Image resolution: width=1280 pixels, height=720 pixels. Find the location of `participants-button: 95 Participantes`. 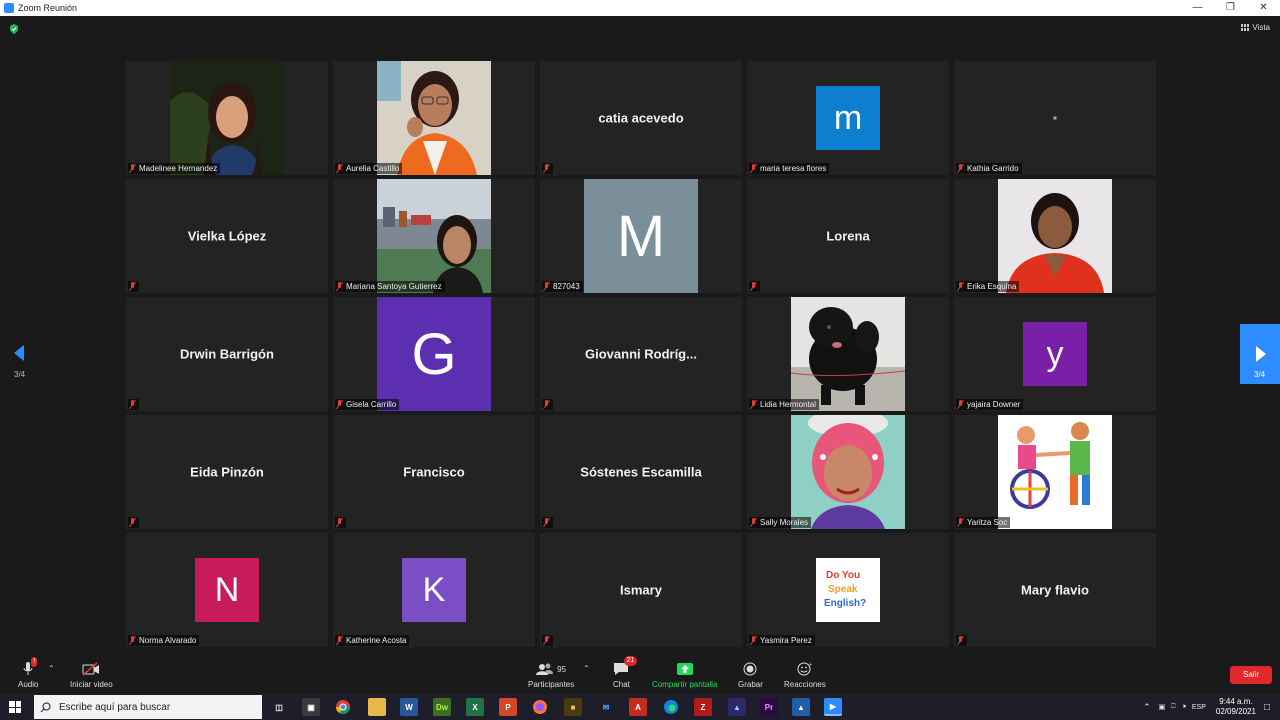

participants-button: 95 Participantes is located at coordinates (551, 674).